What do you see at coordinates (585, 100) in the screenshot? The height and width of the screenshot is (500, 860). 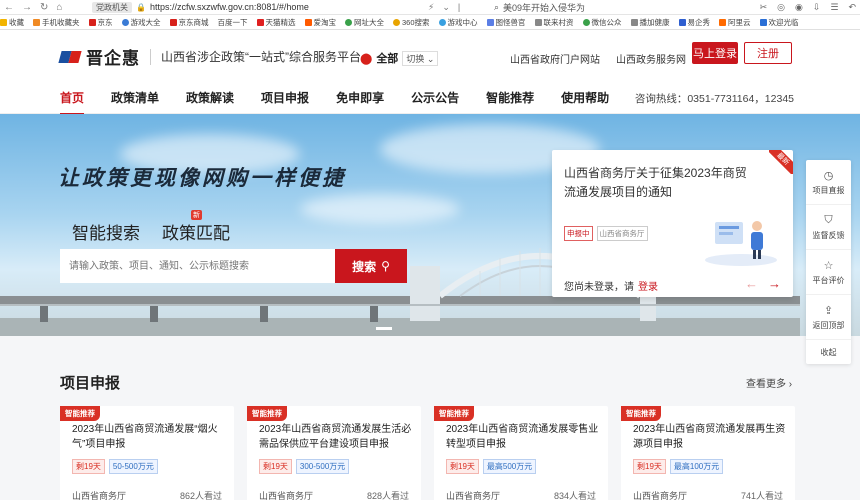 I see `nav-help: 使用帮助` at bounding box center [585, 100].